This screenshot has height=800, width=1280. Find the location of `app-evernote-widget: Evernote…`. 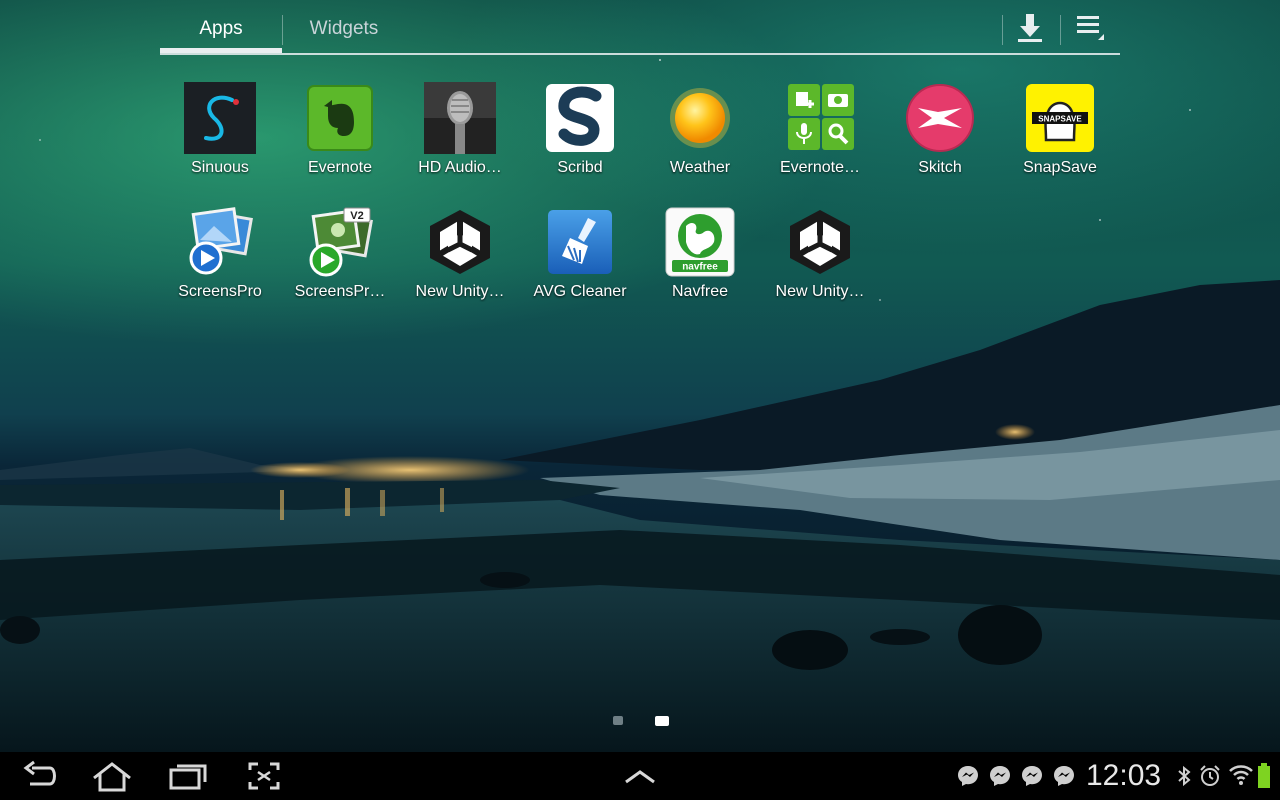

app-evernote-widget: Evernote… is located at coordinates (820, 138).